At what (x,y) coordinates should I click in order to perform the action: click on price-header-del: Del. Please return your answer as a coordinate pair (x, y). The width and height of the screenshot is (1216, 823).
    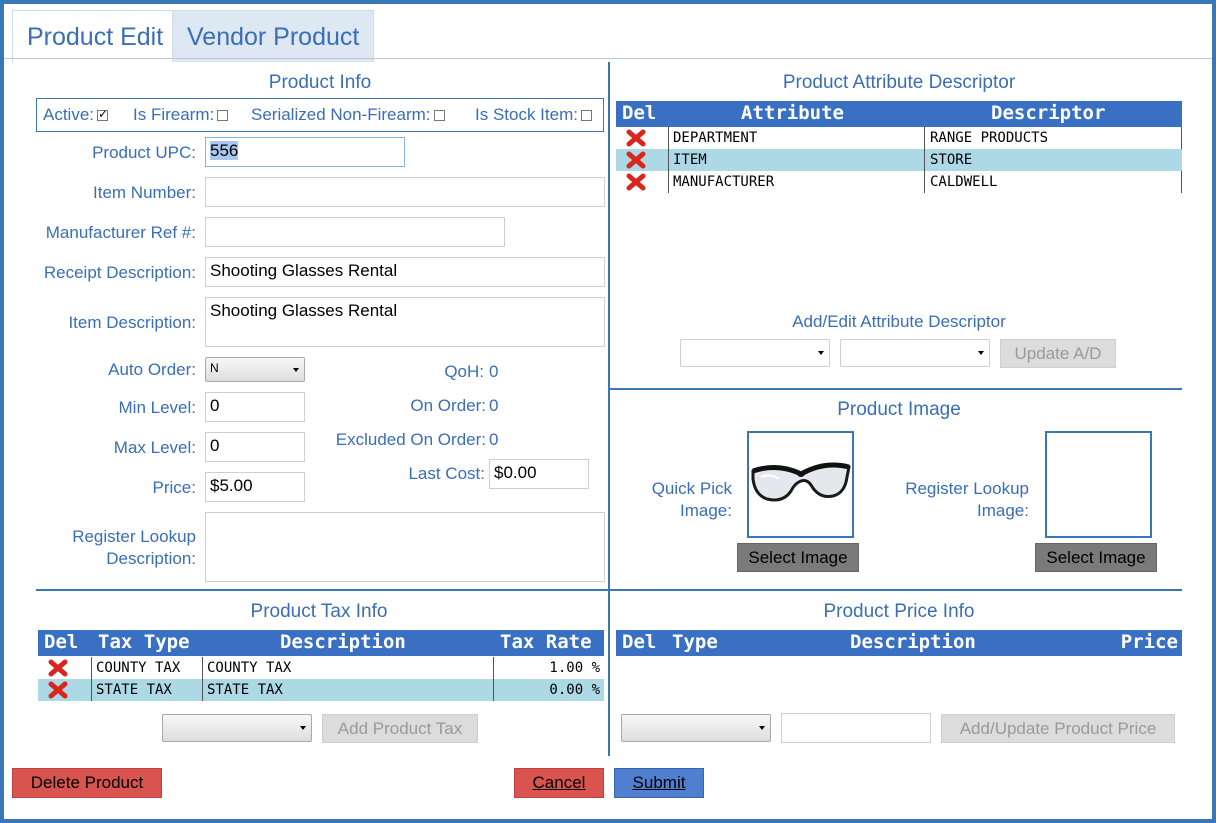
    Looking at the image, I should click on (639, 642).